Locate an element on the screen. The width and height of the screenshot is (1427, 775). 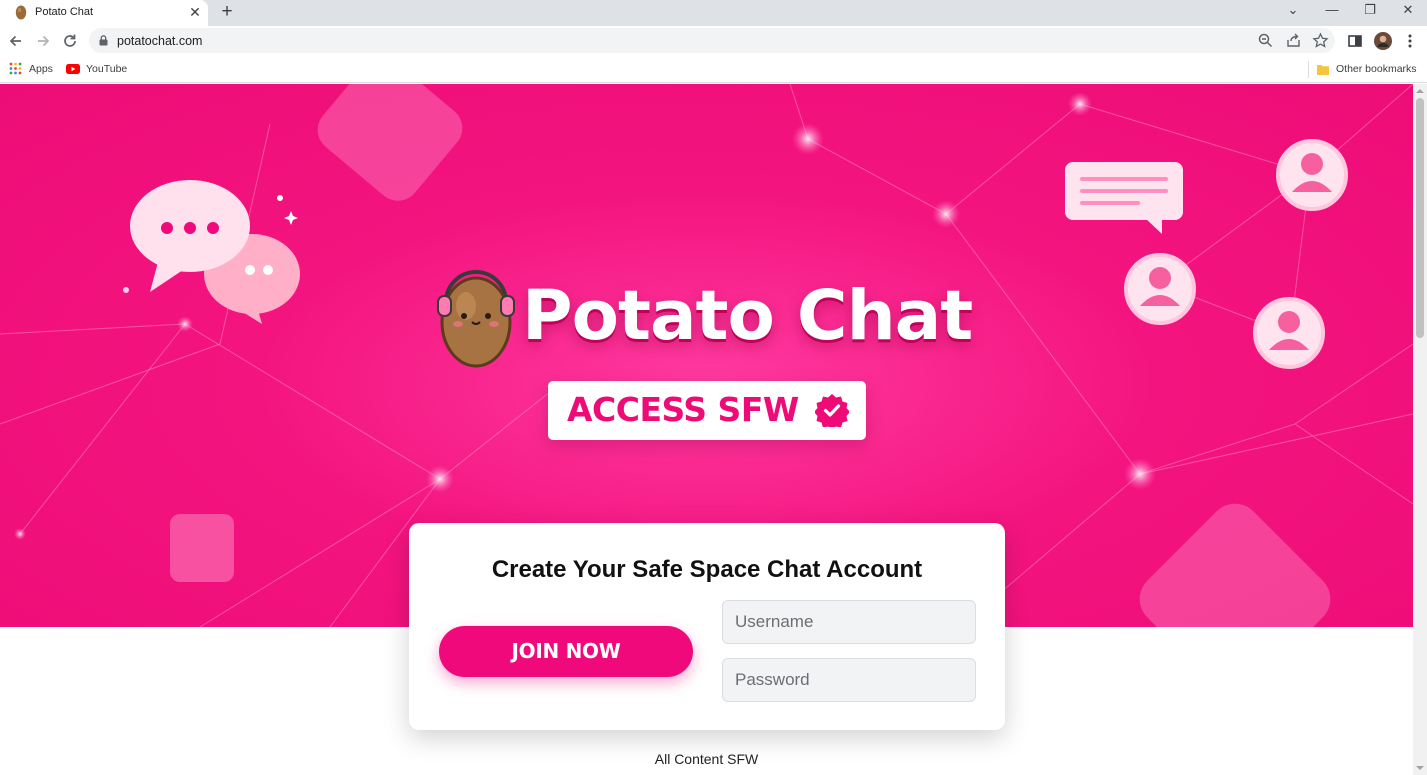
lock-icon is located at coordinates (103, 40).